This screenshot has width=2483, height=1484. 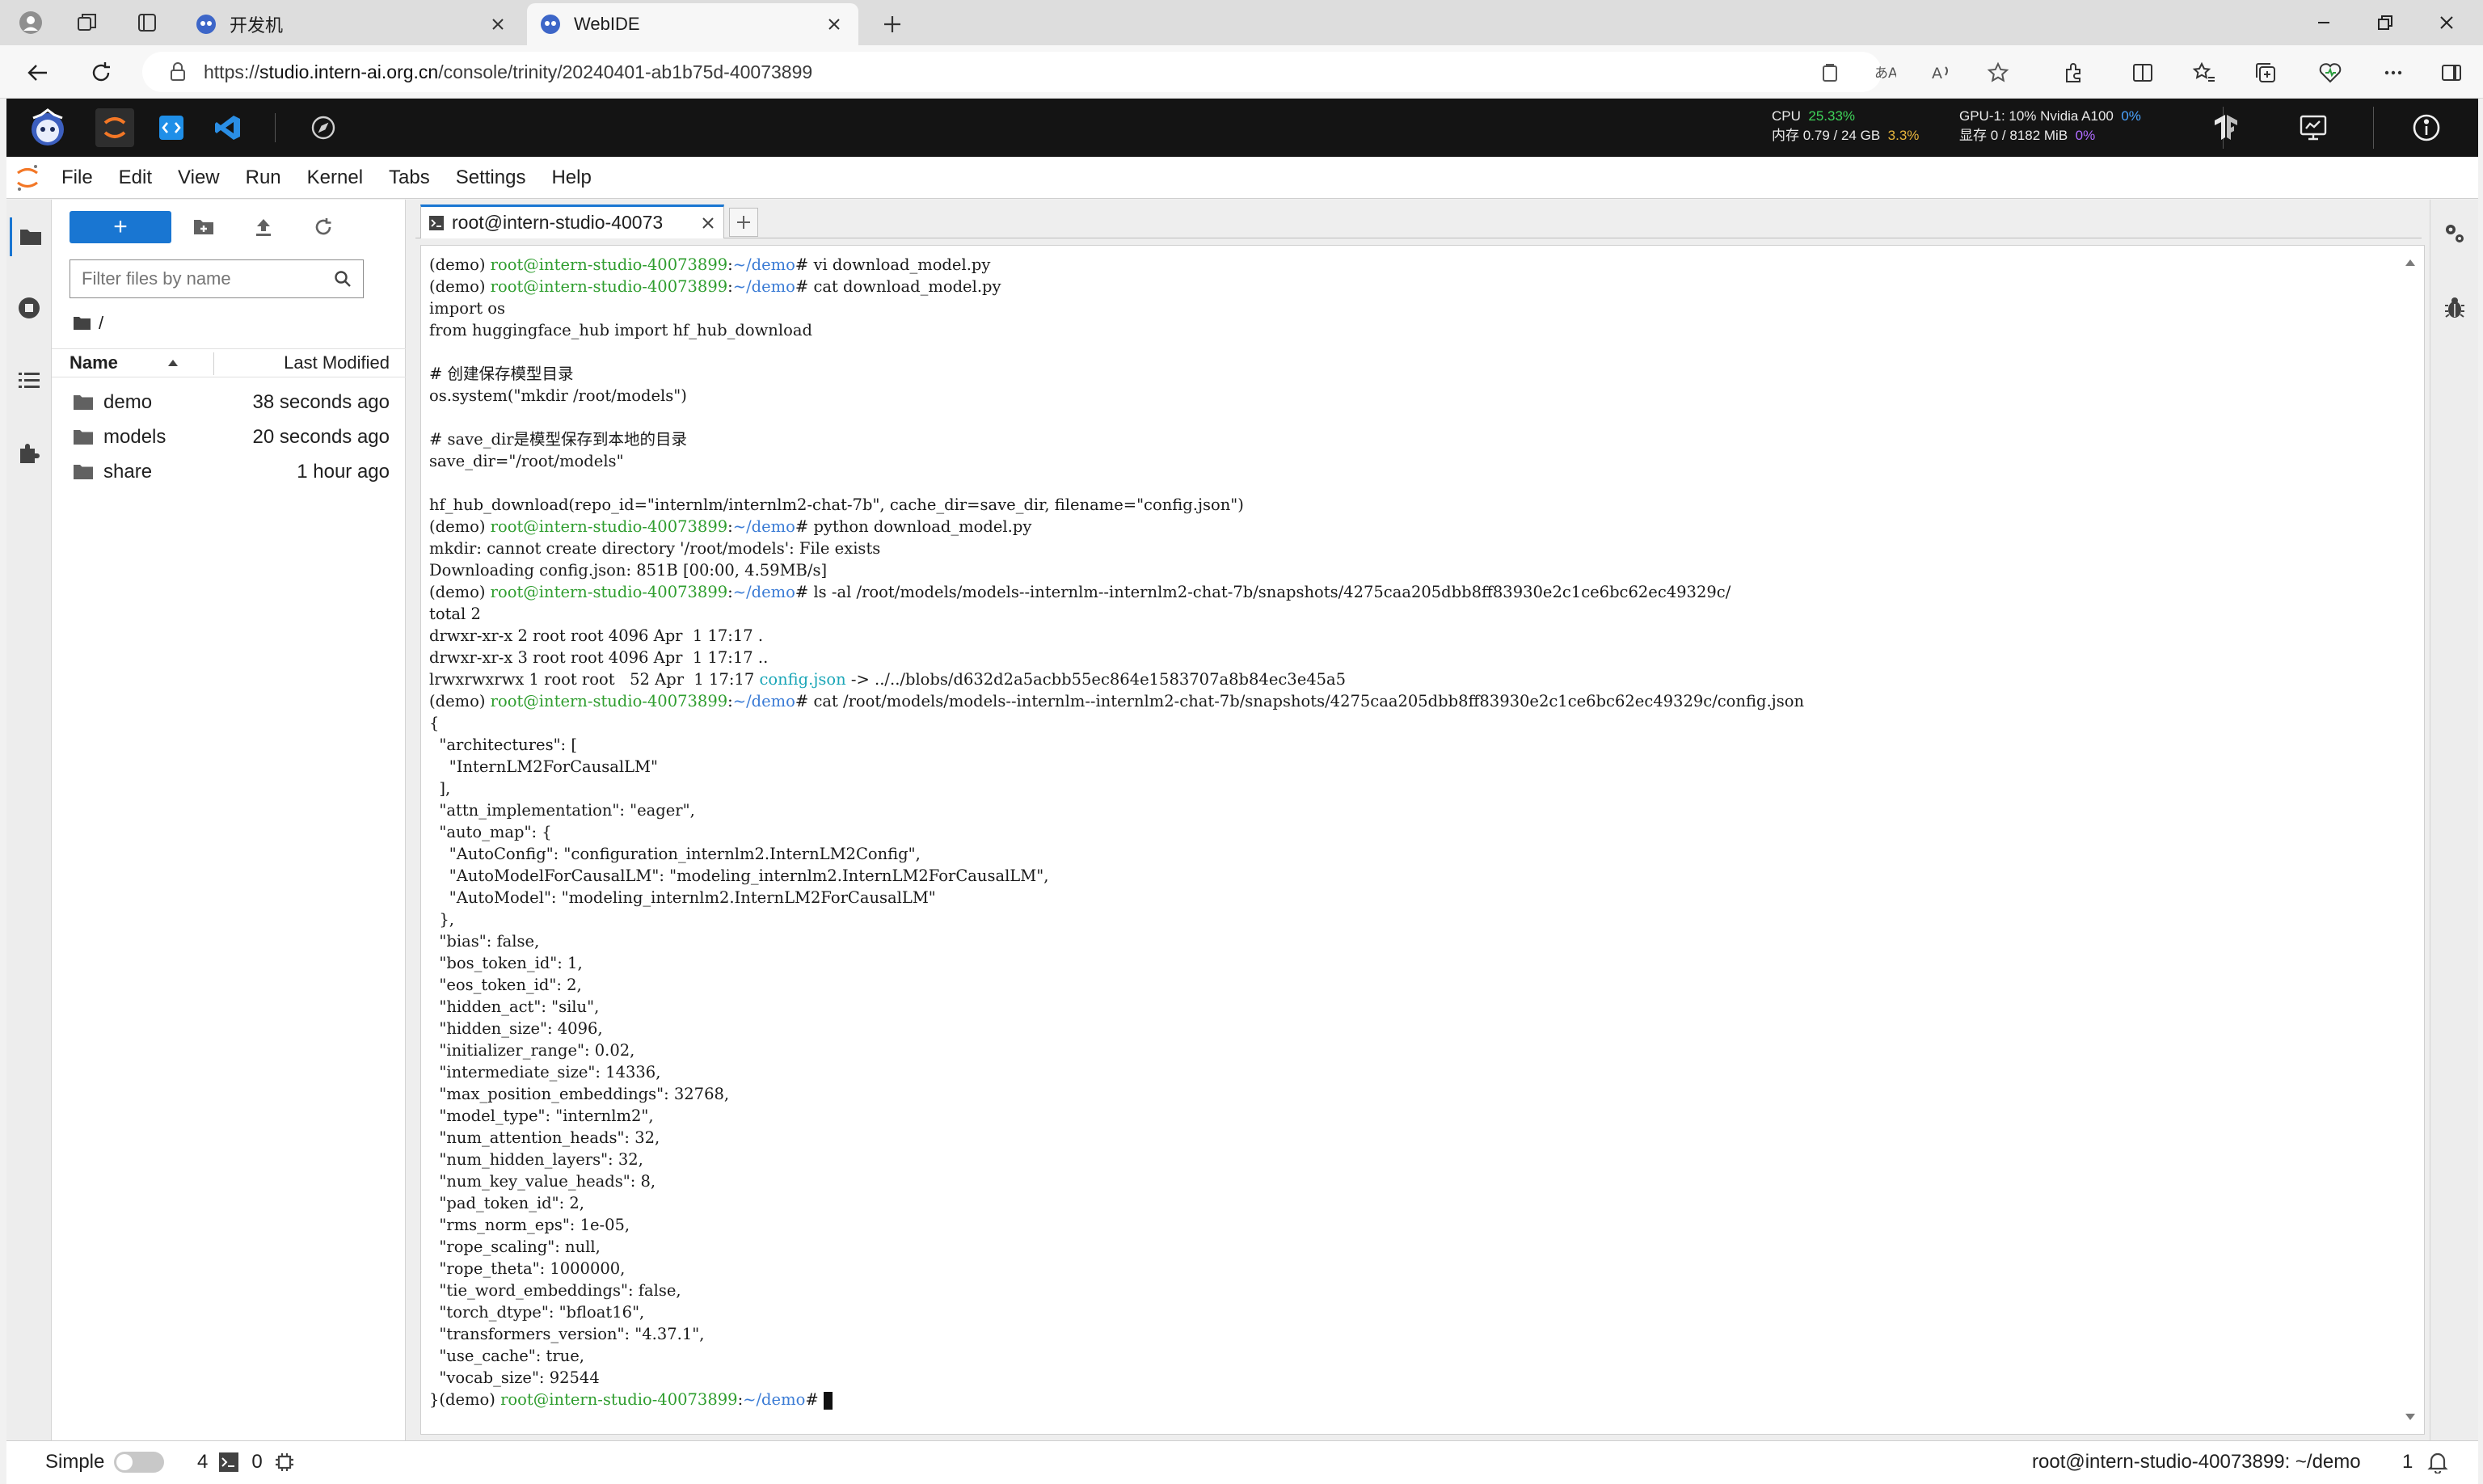 What do you see at coordinates (203, 227) in the screenshot?
I see `new-folder-icon` at bounding box center [203, 227].